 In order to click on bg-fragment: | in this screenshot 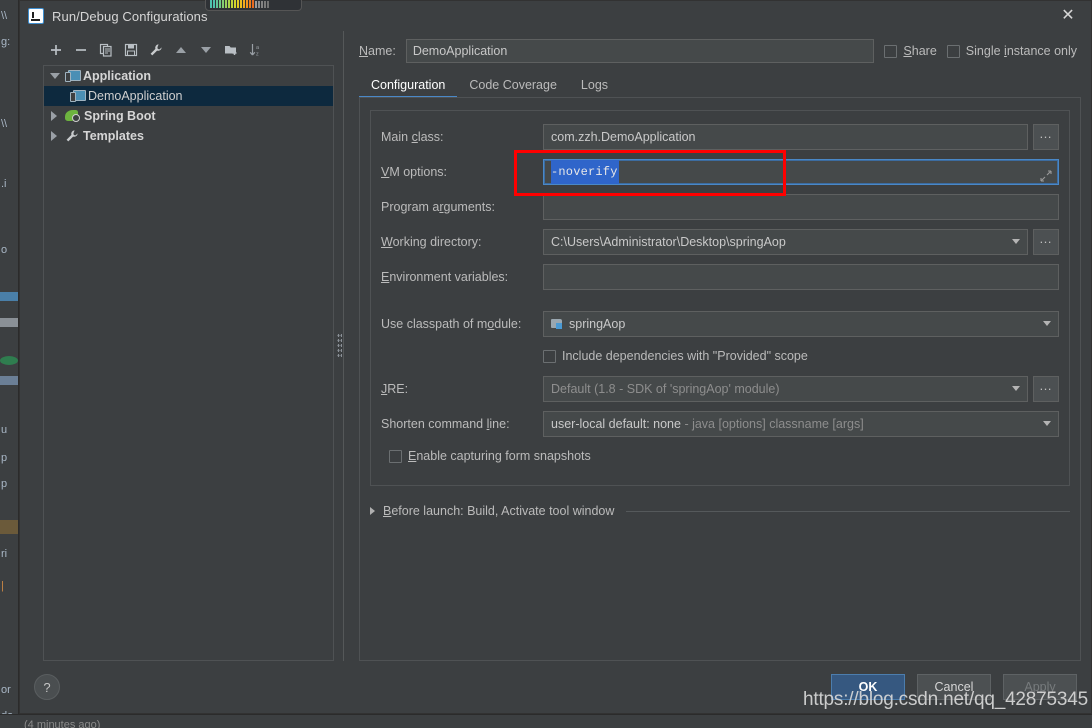, I will do `click(2, 586)`.